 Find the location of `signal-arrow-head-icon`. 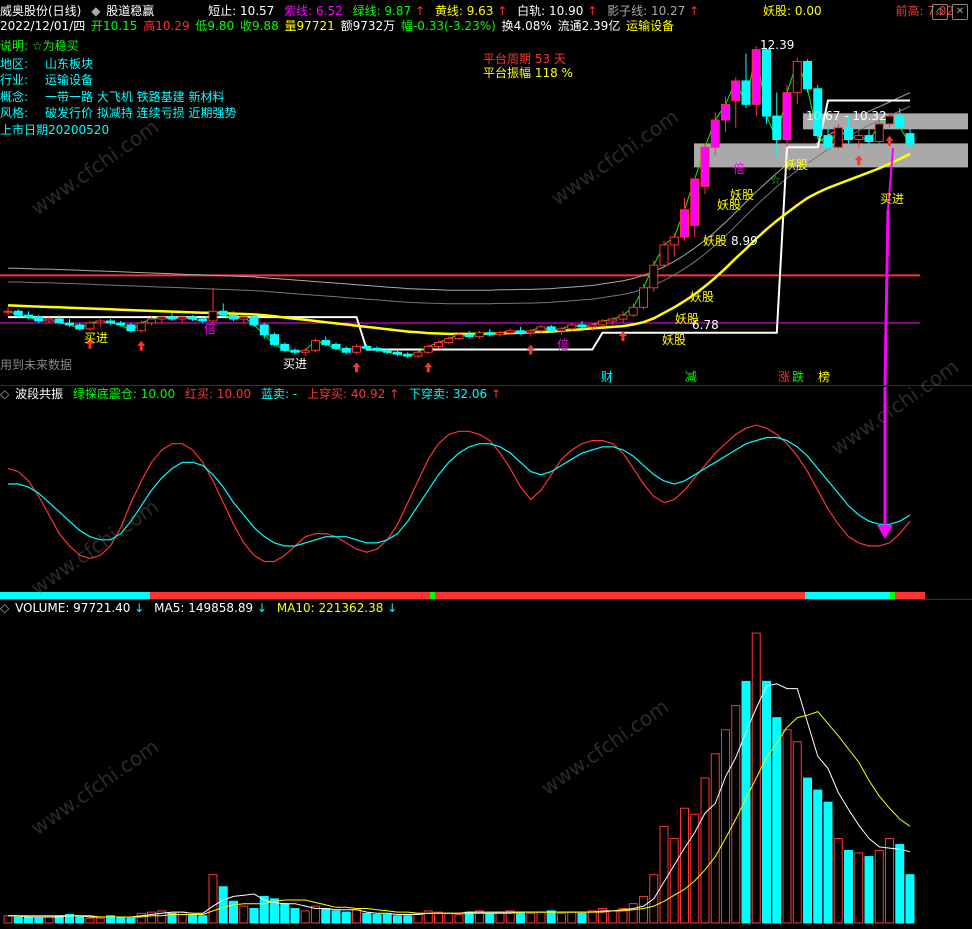

signal-arrow-head-icon is located at coordinates (885, 532).